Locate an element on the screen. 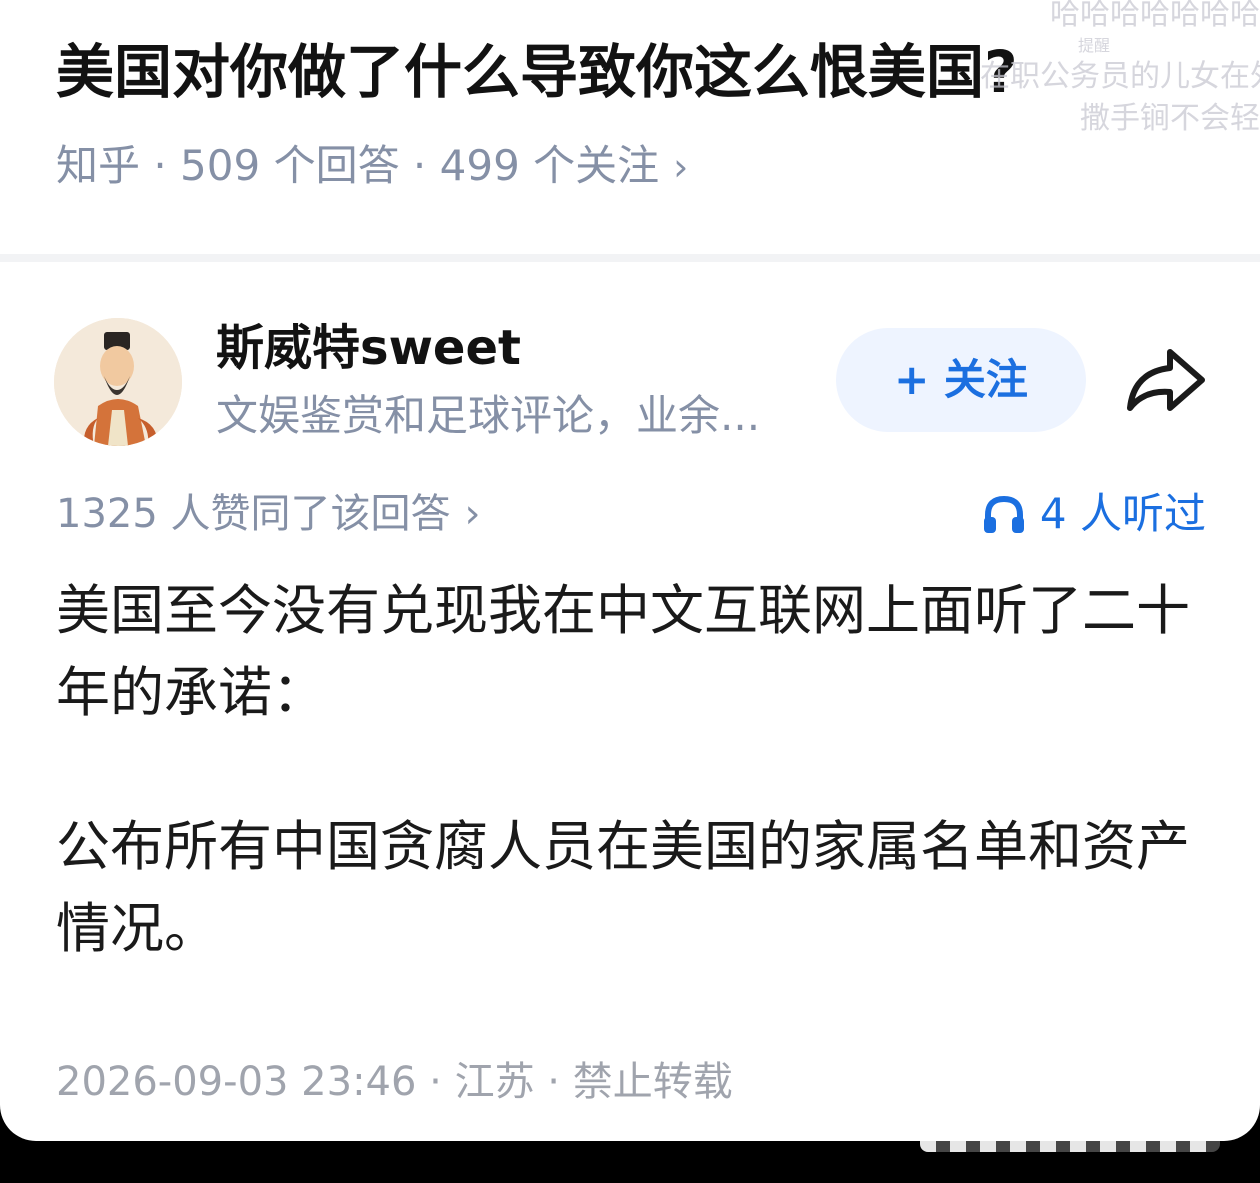  bottom-watermark-logo is located at coordinates (1070, 1139).